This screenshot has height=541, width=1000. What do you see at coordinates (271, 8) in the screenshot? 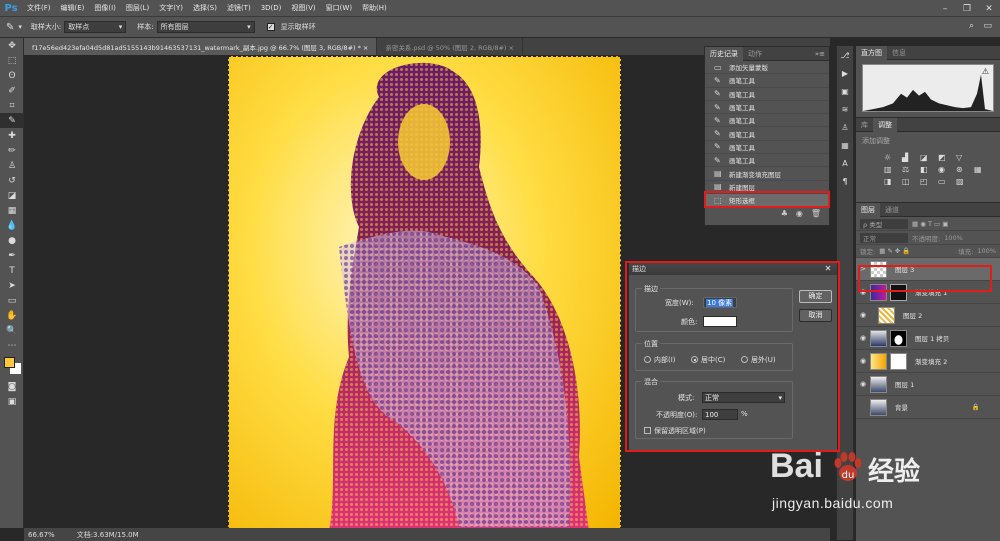
I see `menu-3d: 3D(D)` at bounding box center [271, 8].